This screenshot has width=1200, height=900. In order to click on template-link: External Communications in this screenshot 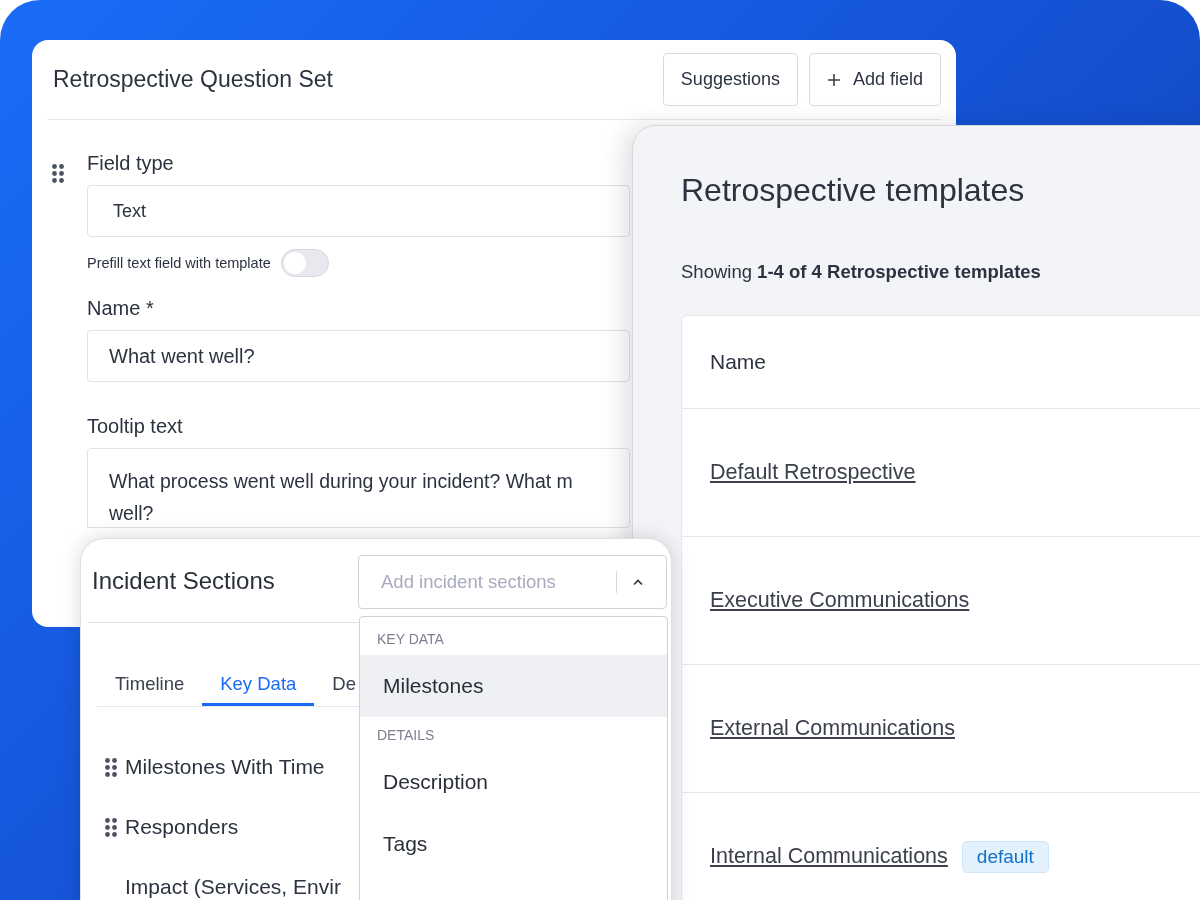, I will do `click(832, 728)`.